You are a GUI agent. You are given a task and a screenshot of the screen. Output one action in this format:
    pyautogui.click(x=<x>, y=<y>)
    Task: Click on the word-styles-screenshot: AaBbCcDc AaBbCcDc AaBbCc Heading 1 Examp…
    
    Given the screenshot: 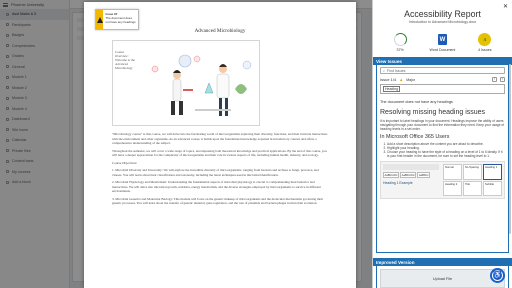 What is the action you would take?
    pyautogui.click(x=442, y=180)
    